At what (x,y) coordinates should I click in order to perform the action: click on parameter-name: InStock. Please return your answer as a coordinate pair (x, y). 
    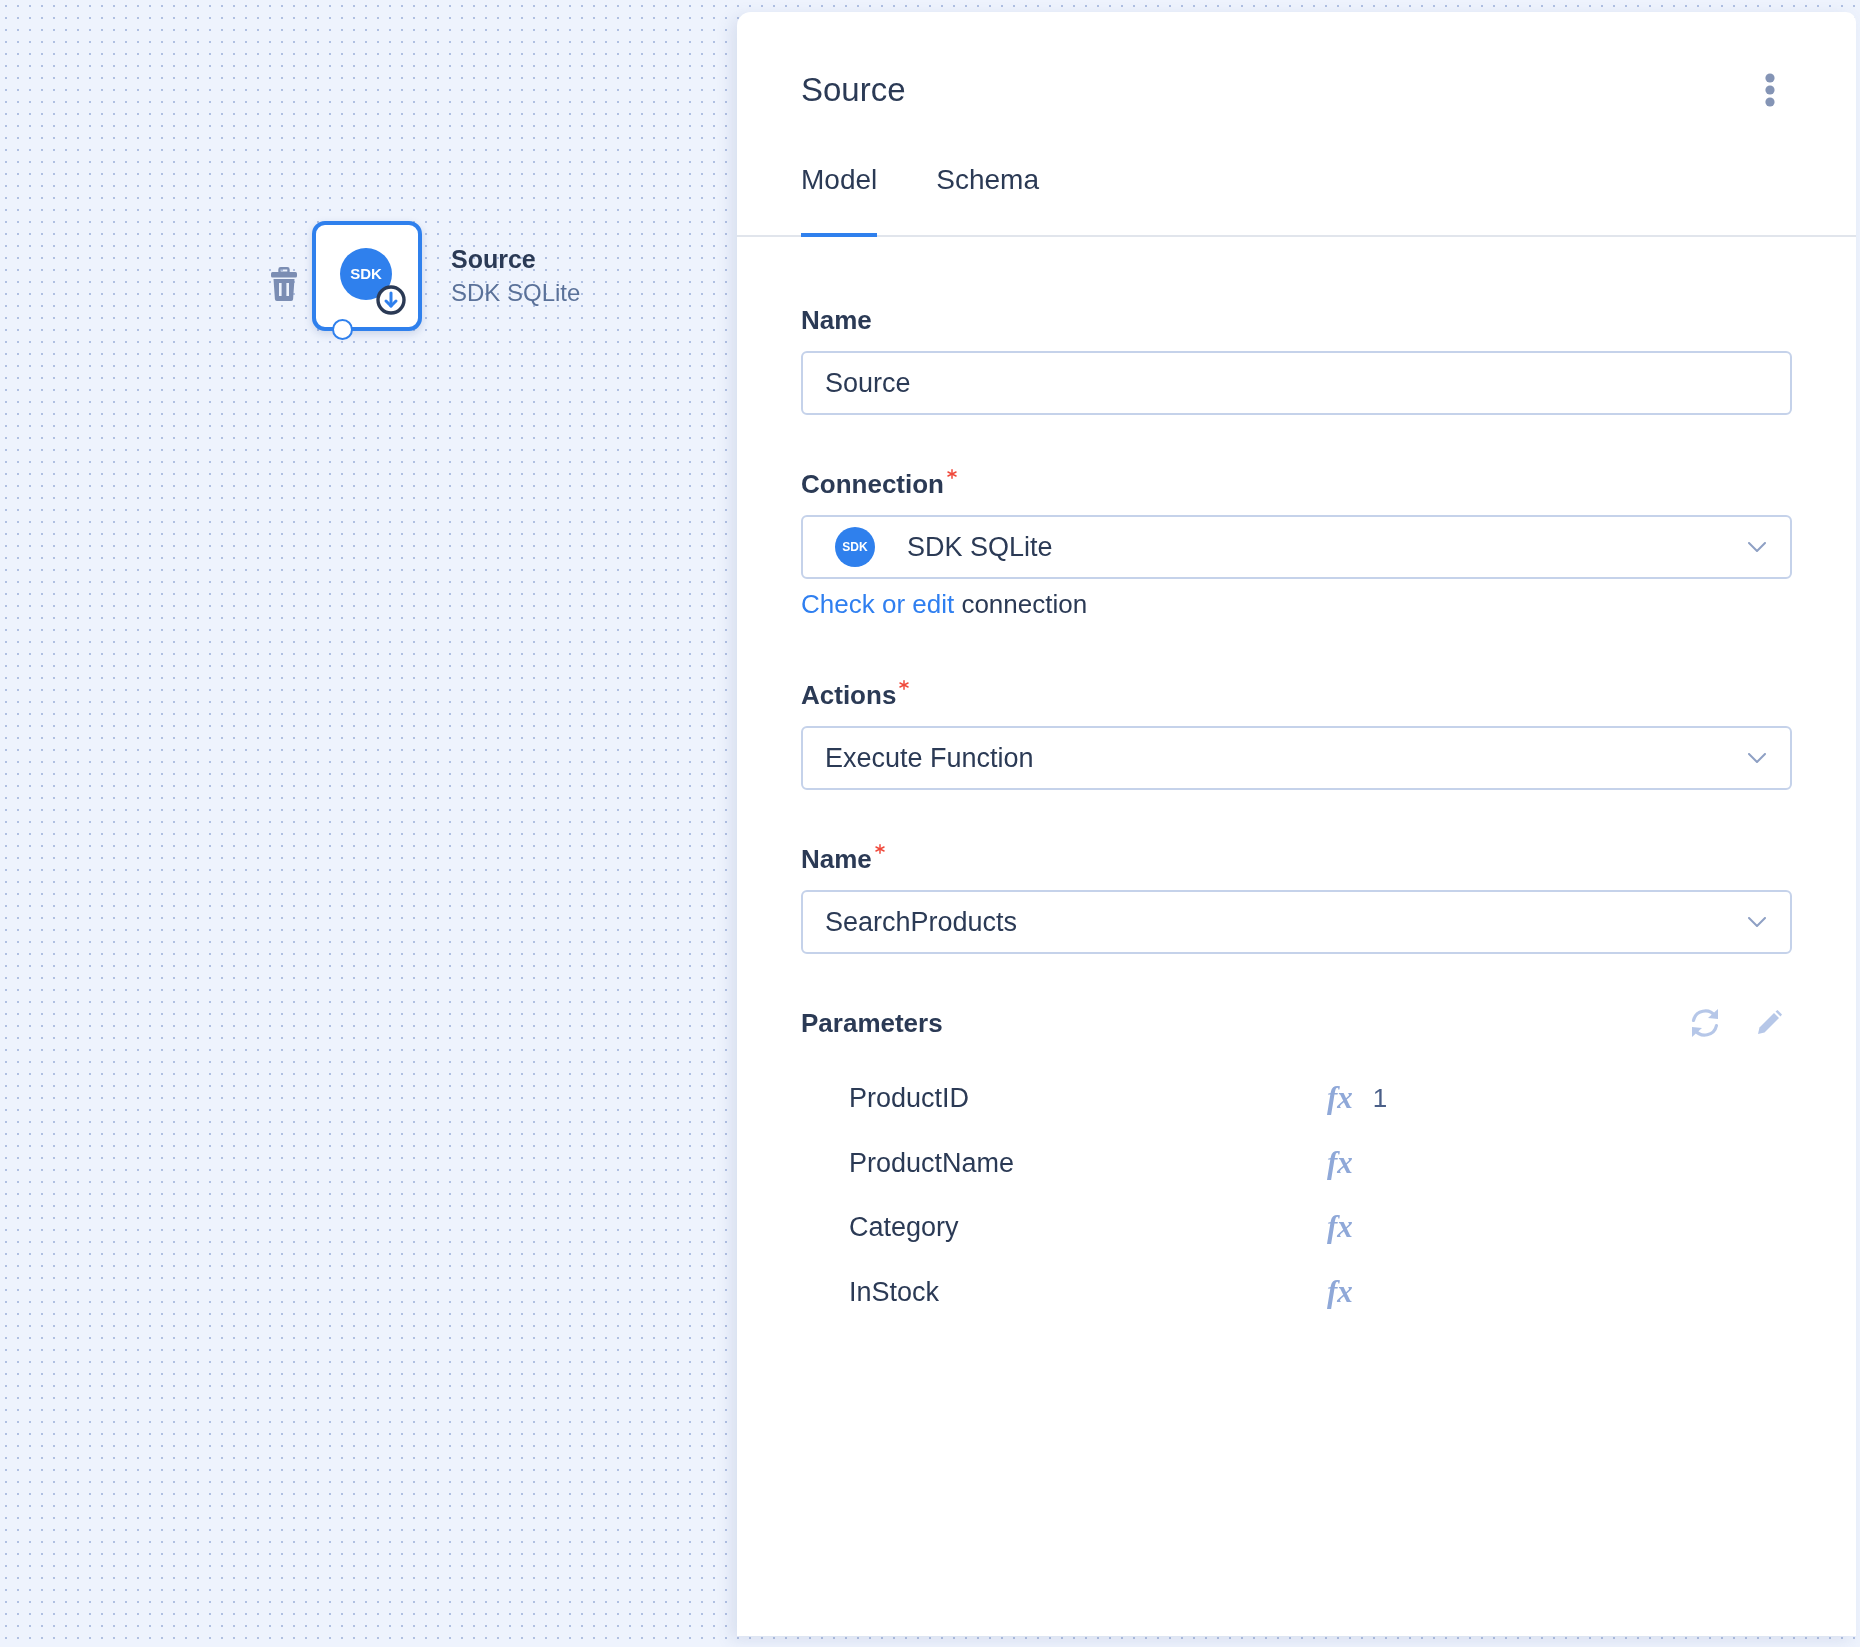
    Looking at the image, I should click on (895, 1292).